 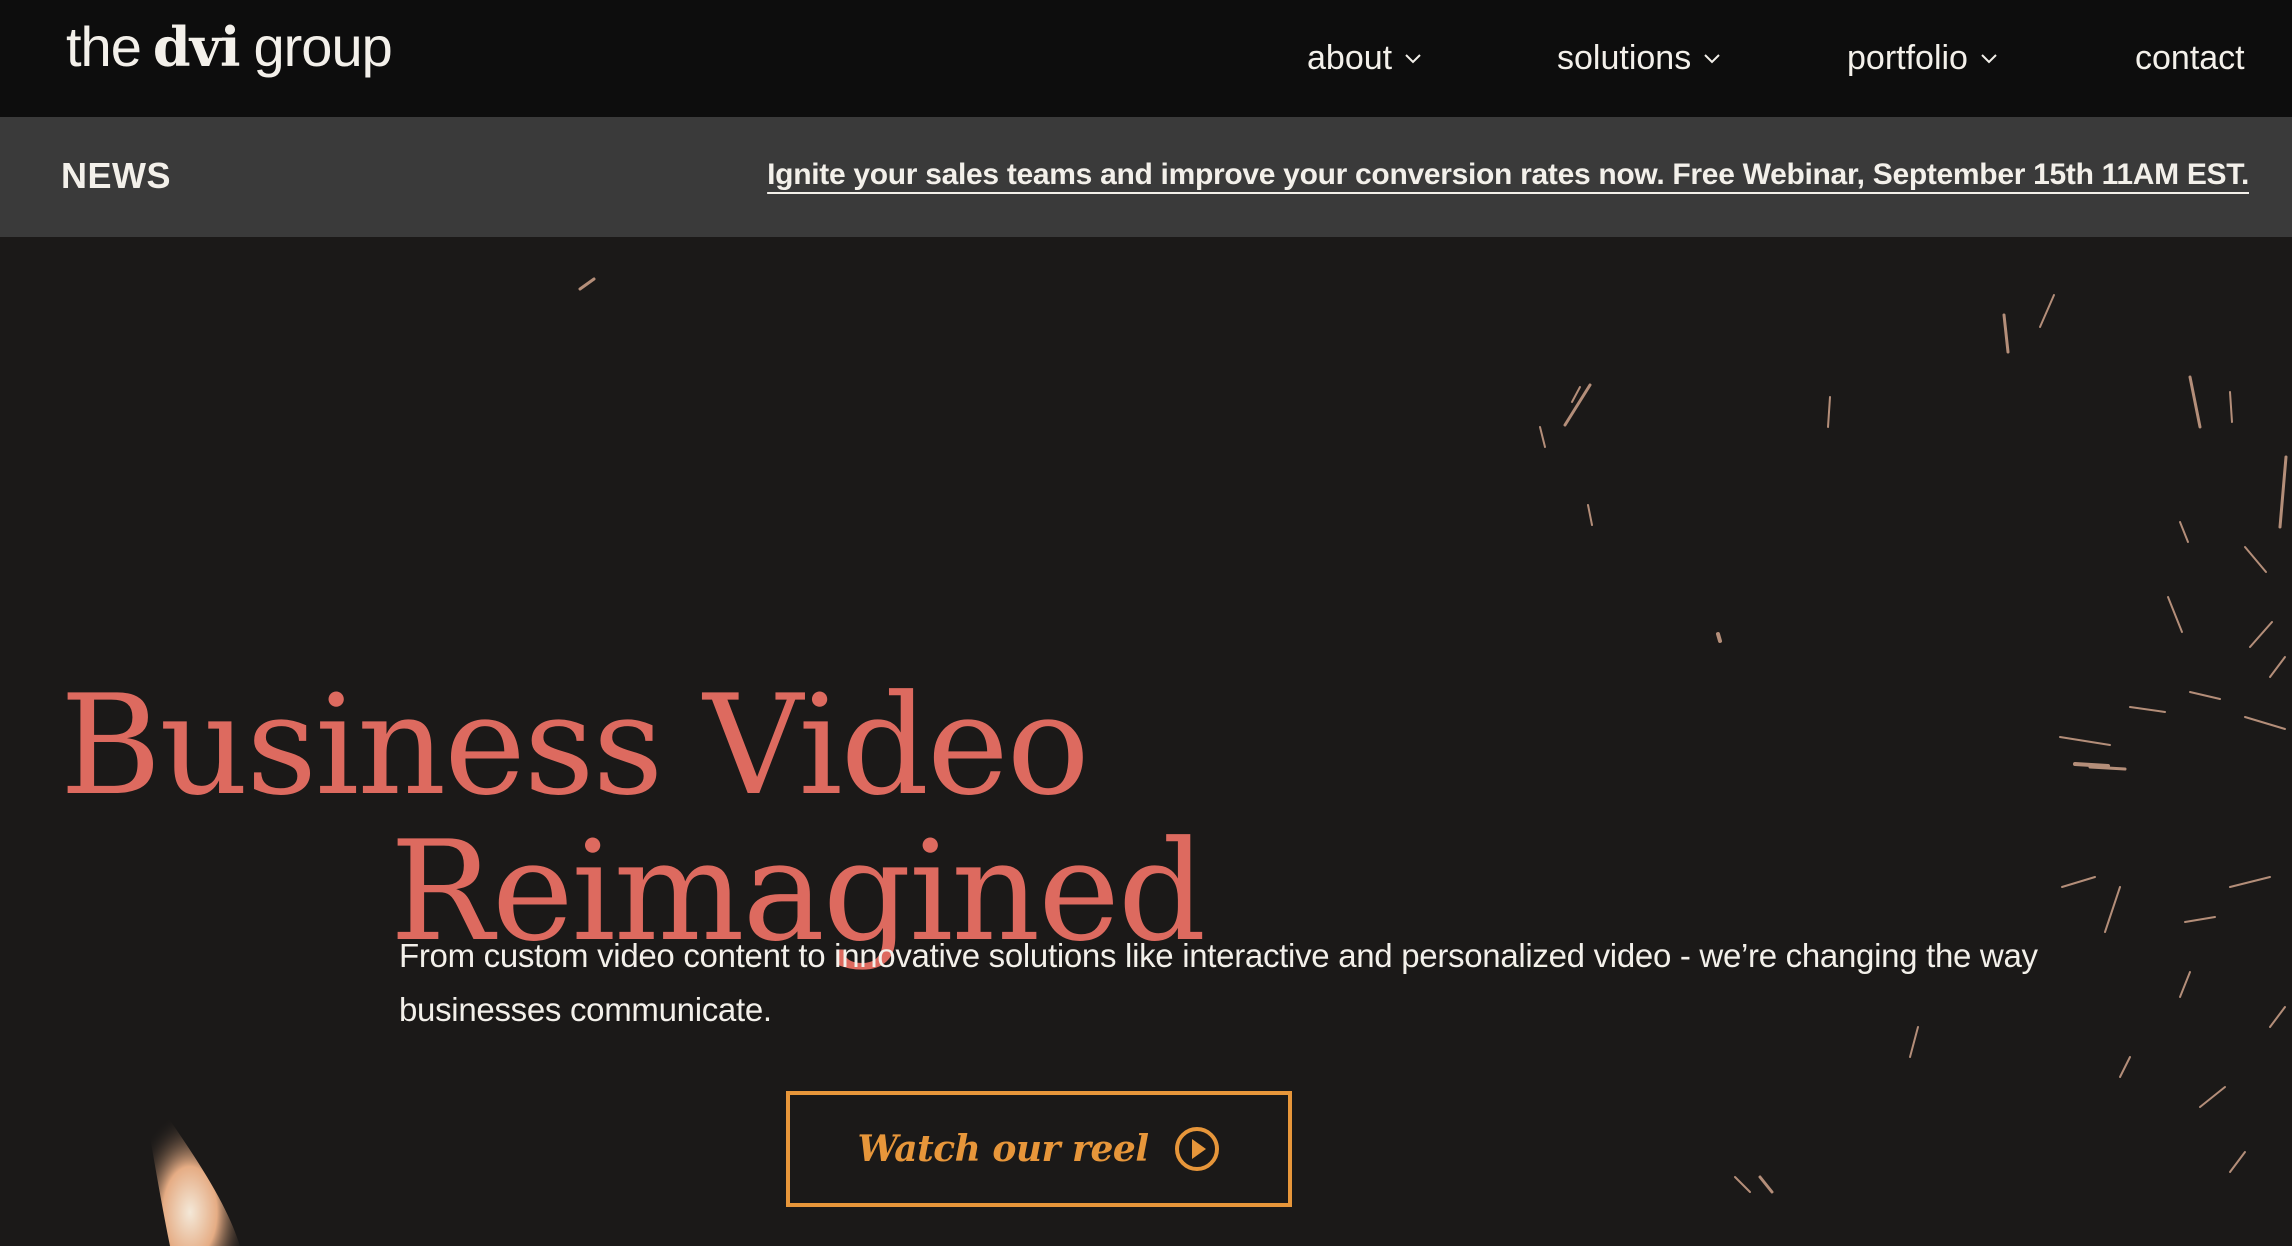 I want to click on nav-item-about: about, so click(x=1365, y=58).